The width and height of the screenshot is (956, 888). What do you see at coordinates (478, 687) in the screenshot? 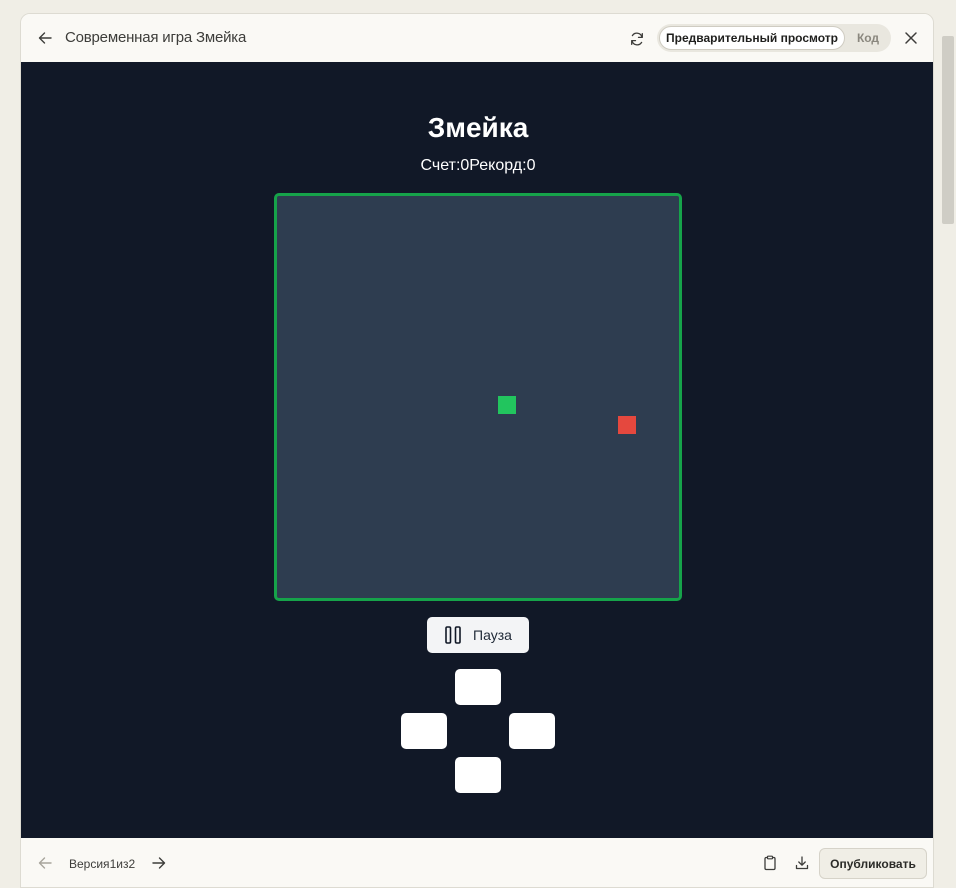
I see `dpad-up-button` at bounding box center [478, 687].